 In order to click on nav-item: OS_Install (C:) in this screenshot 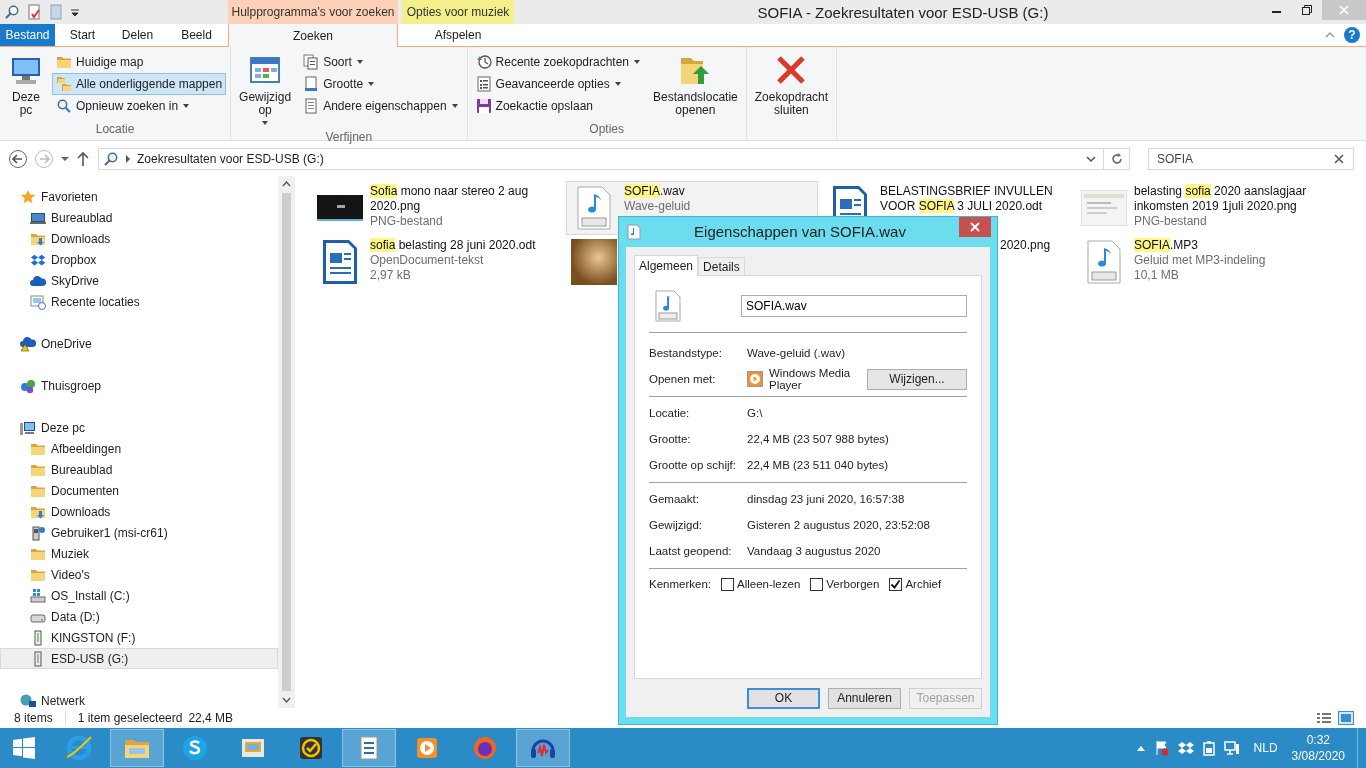, I will do `click(139, 595)`.